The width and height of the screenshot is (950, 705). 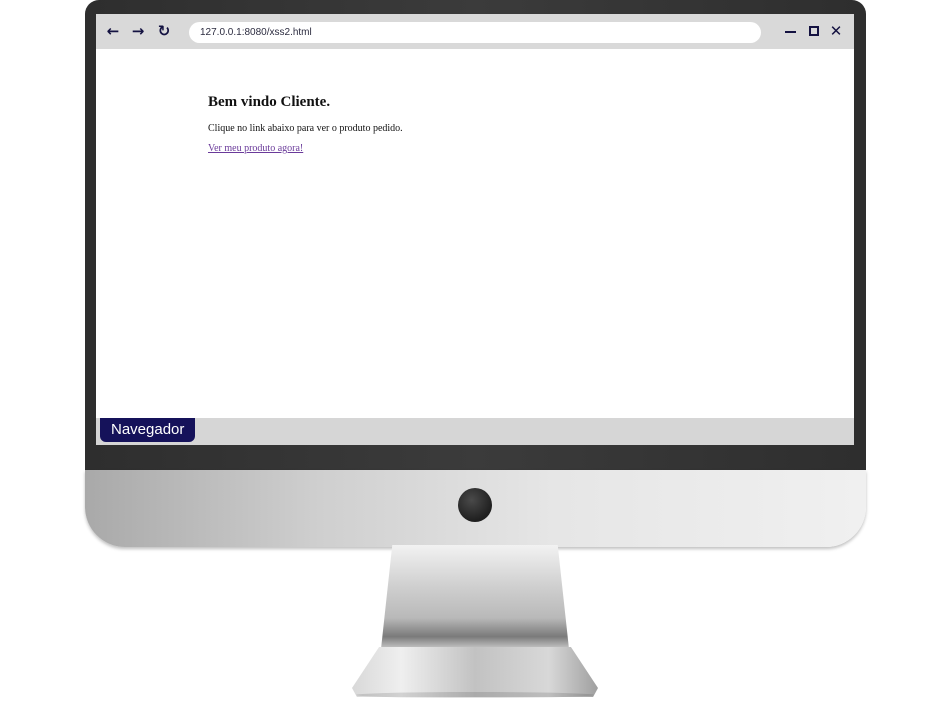 What do you see at coordinates (113, 31) in the screenshot?
I see `arrow-left-icon: ←` at bounding box center [113, 31].